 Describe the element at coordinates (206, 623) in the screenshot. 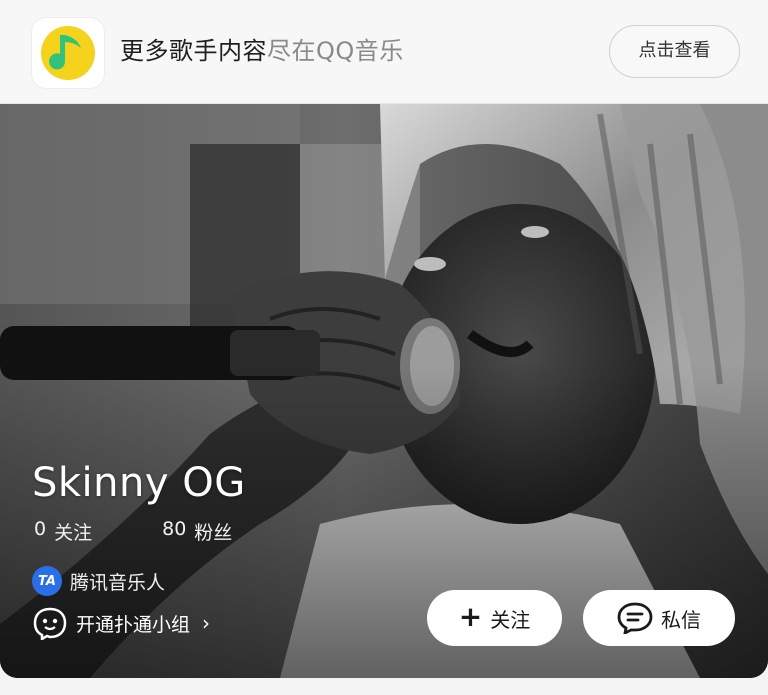

I see `chevron-right-icon: ›` at that location.